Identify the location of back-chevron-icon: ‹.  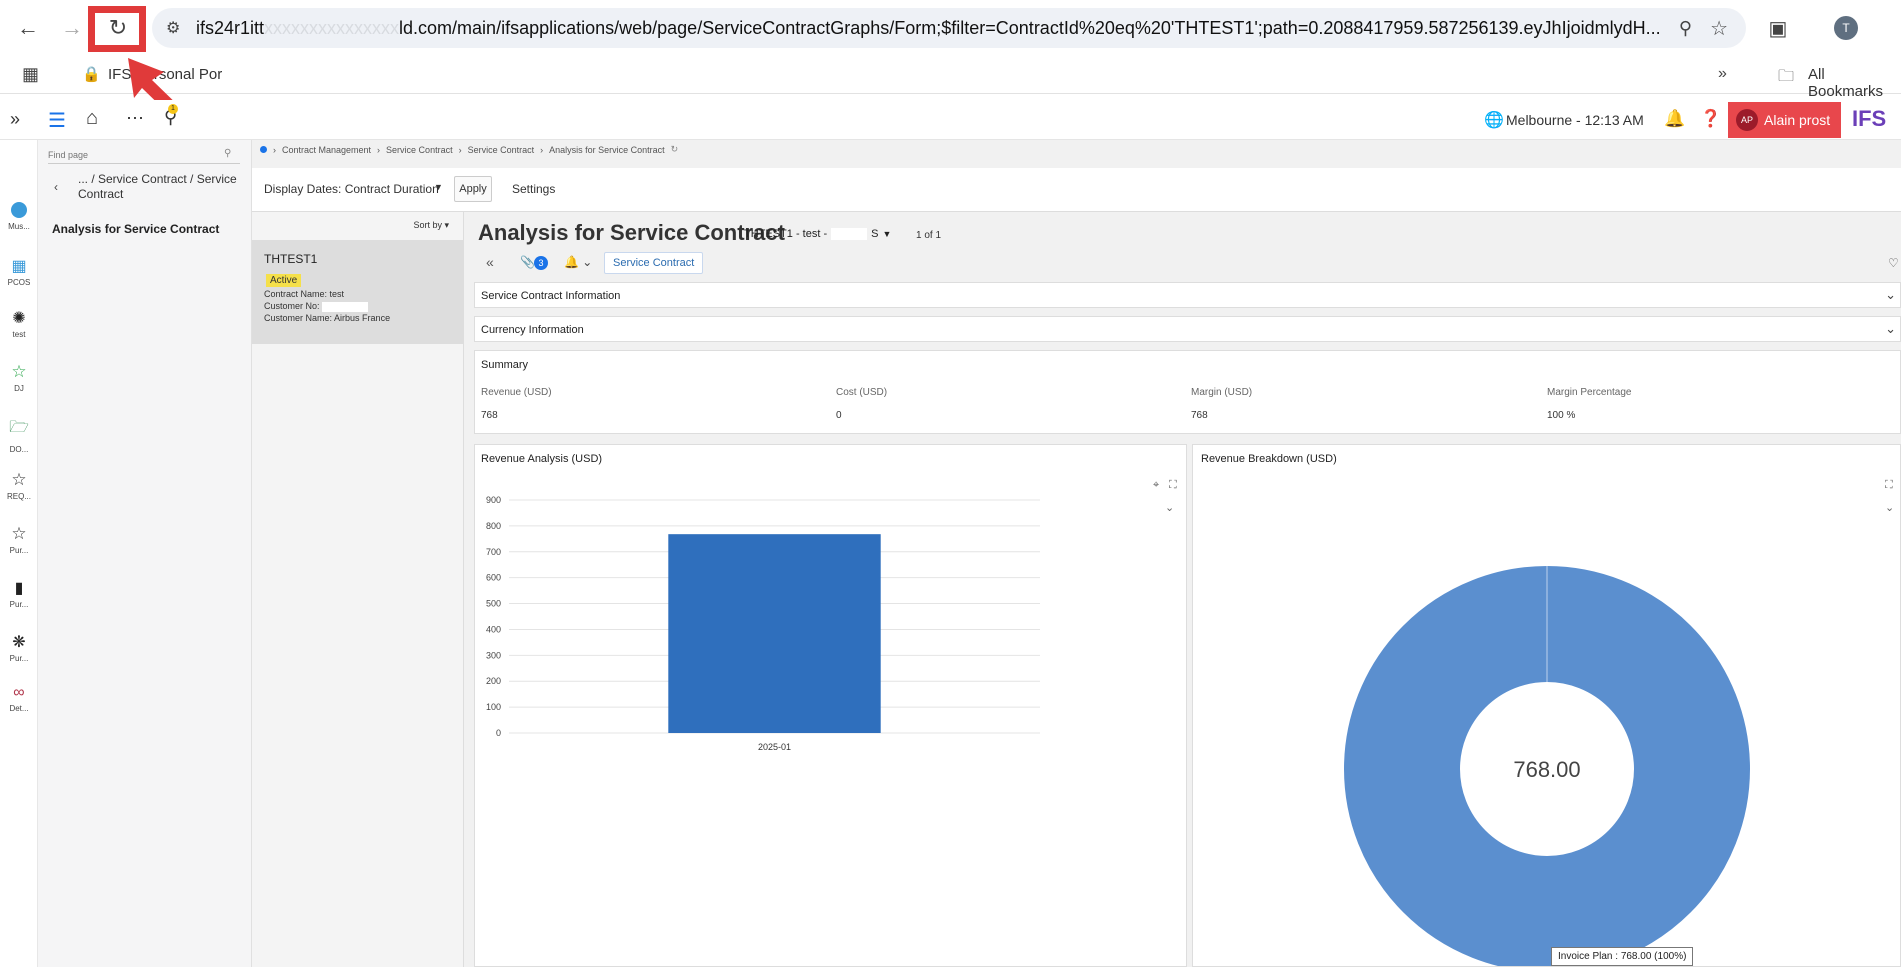
(56, 187).